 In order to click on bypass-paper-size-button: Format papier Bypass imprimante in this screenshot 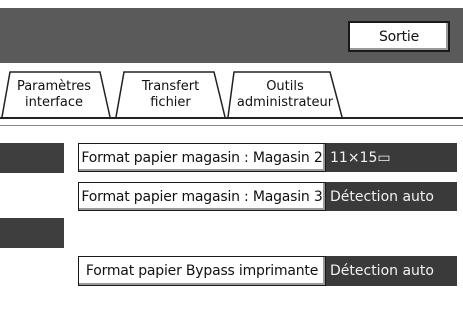, I will do `click(202, 271)`.